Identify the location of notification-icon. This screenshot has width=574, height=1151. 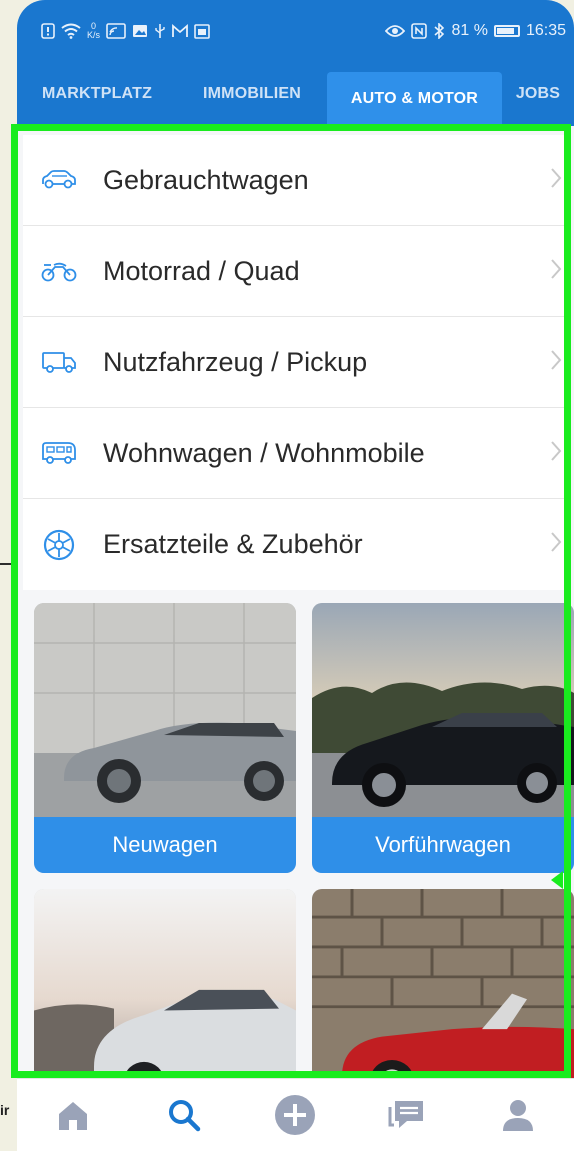
(48, 31).